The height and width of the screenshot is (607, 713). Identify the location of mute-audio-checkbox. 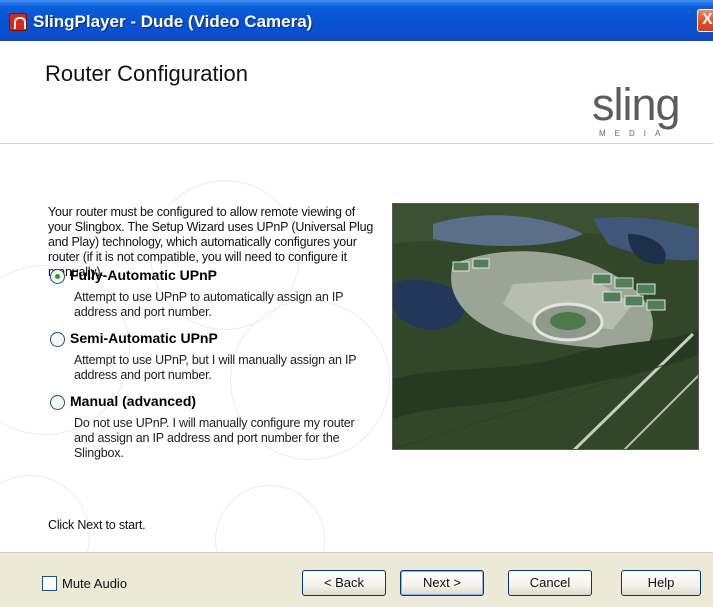
(49, 583).